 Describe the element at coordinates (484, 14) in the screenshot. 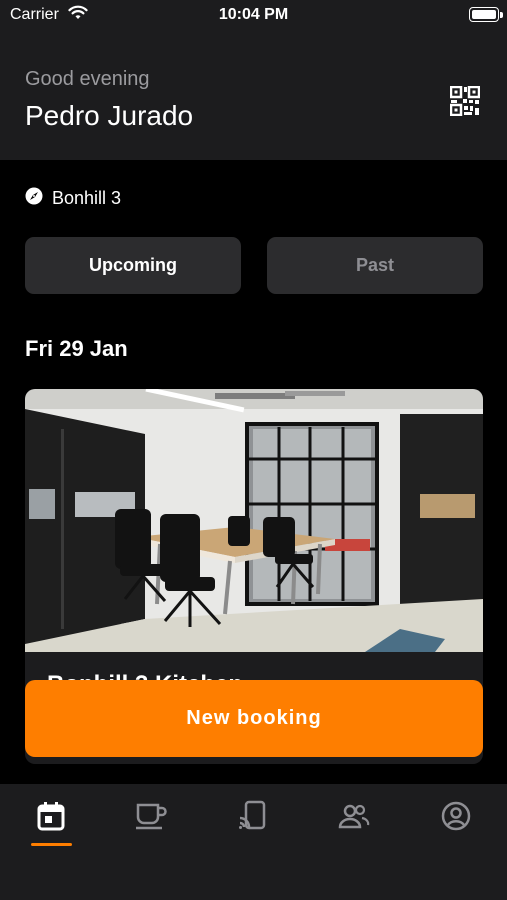

I see `battery-icon` at that location.